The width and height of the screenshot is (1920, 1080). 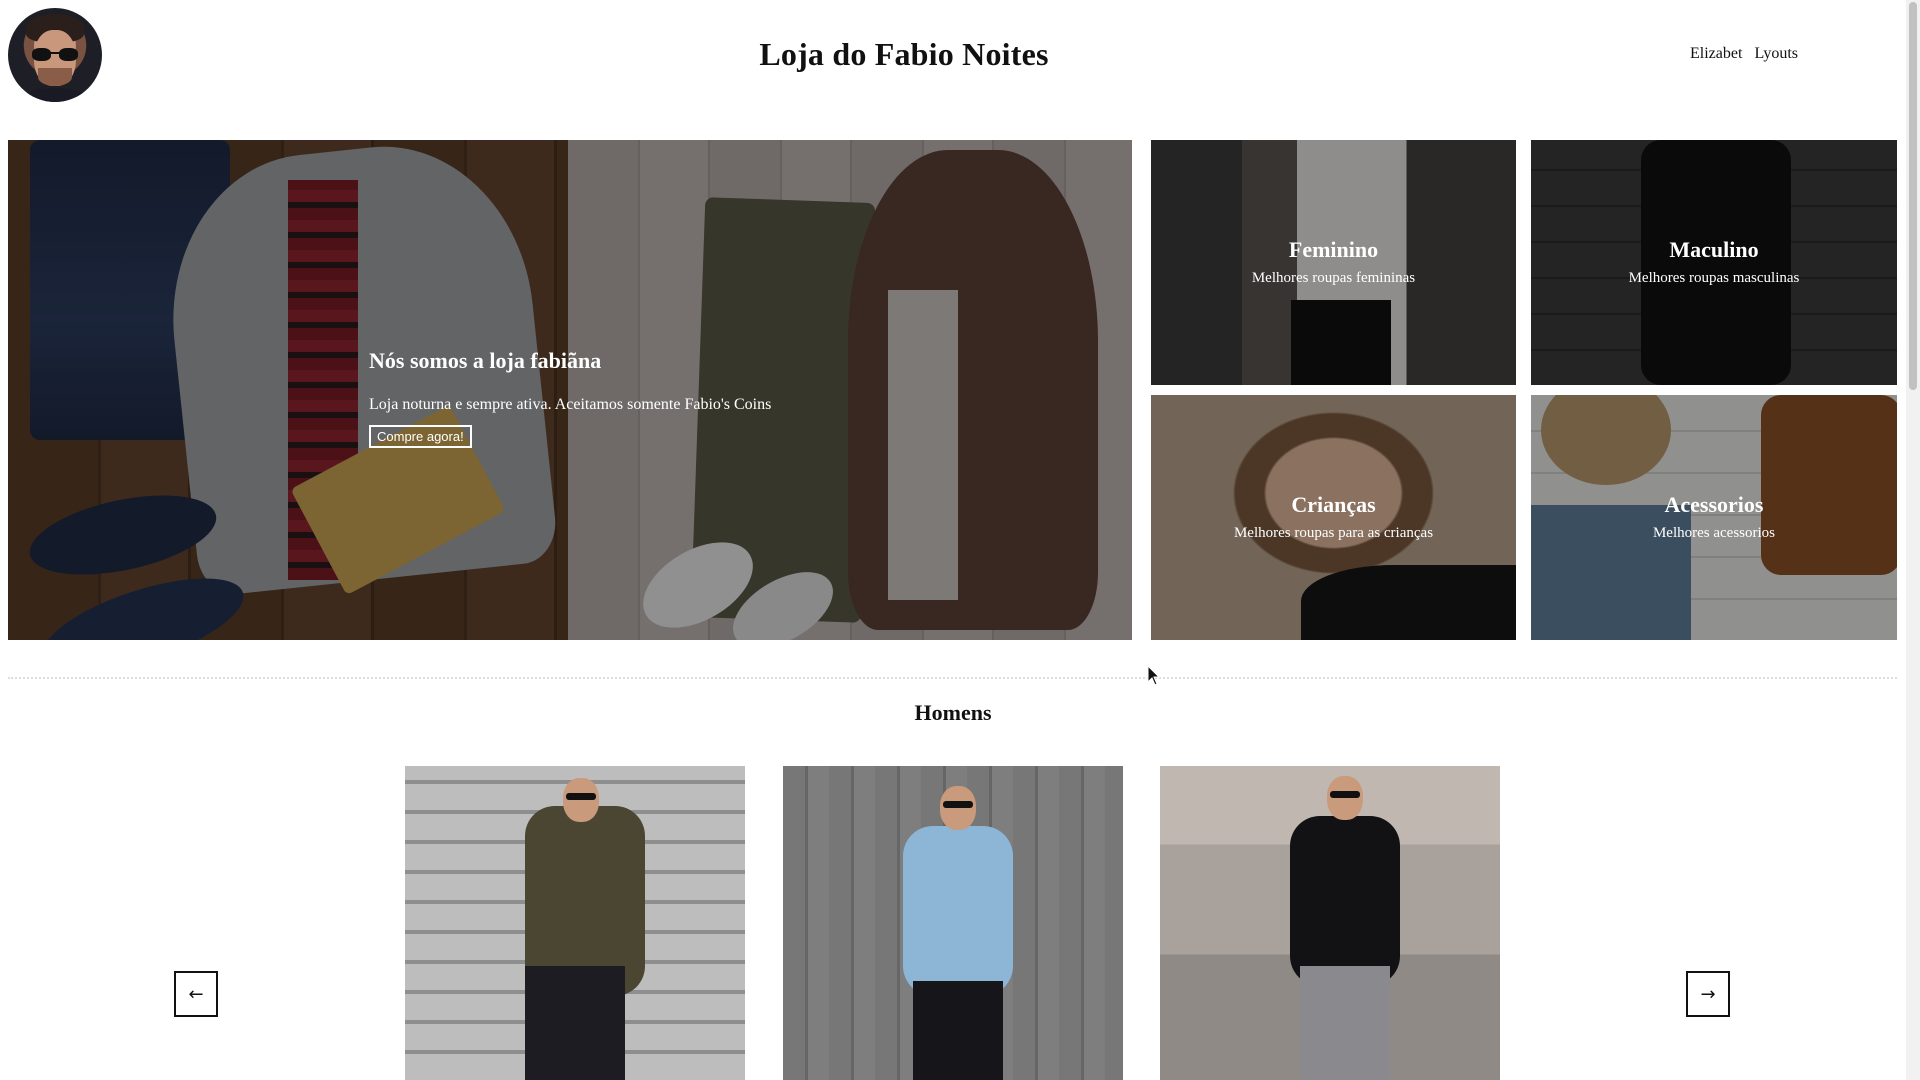 I want to click on scrollbar-thumb, so click(x=1913, y=196).